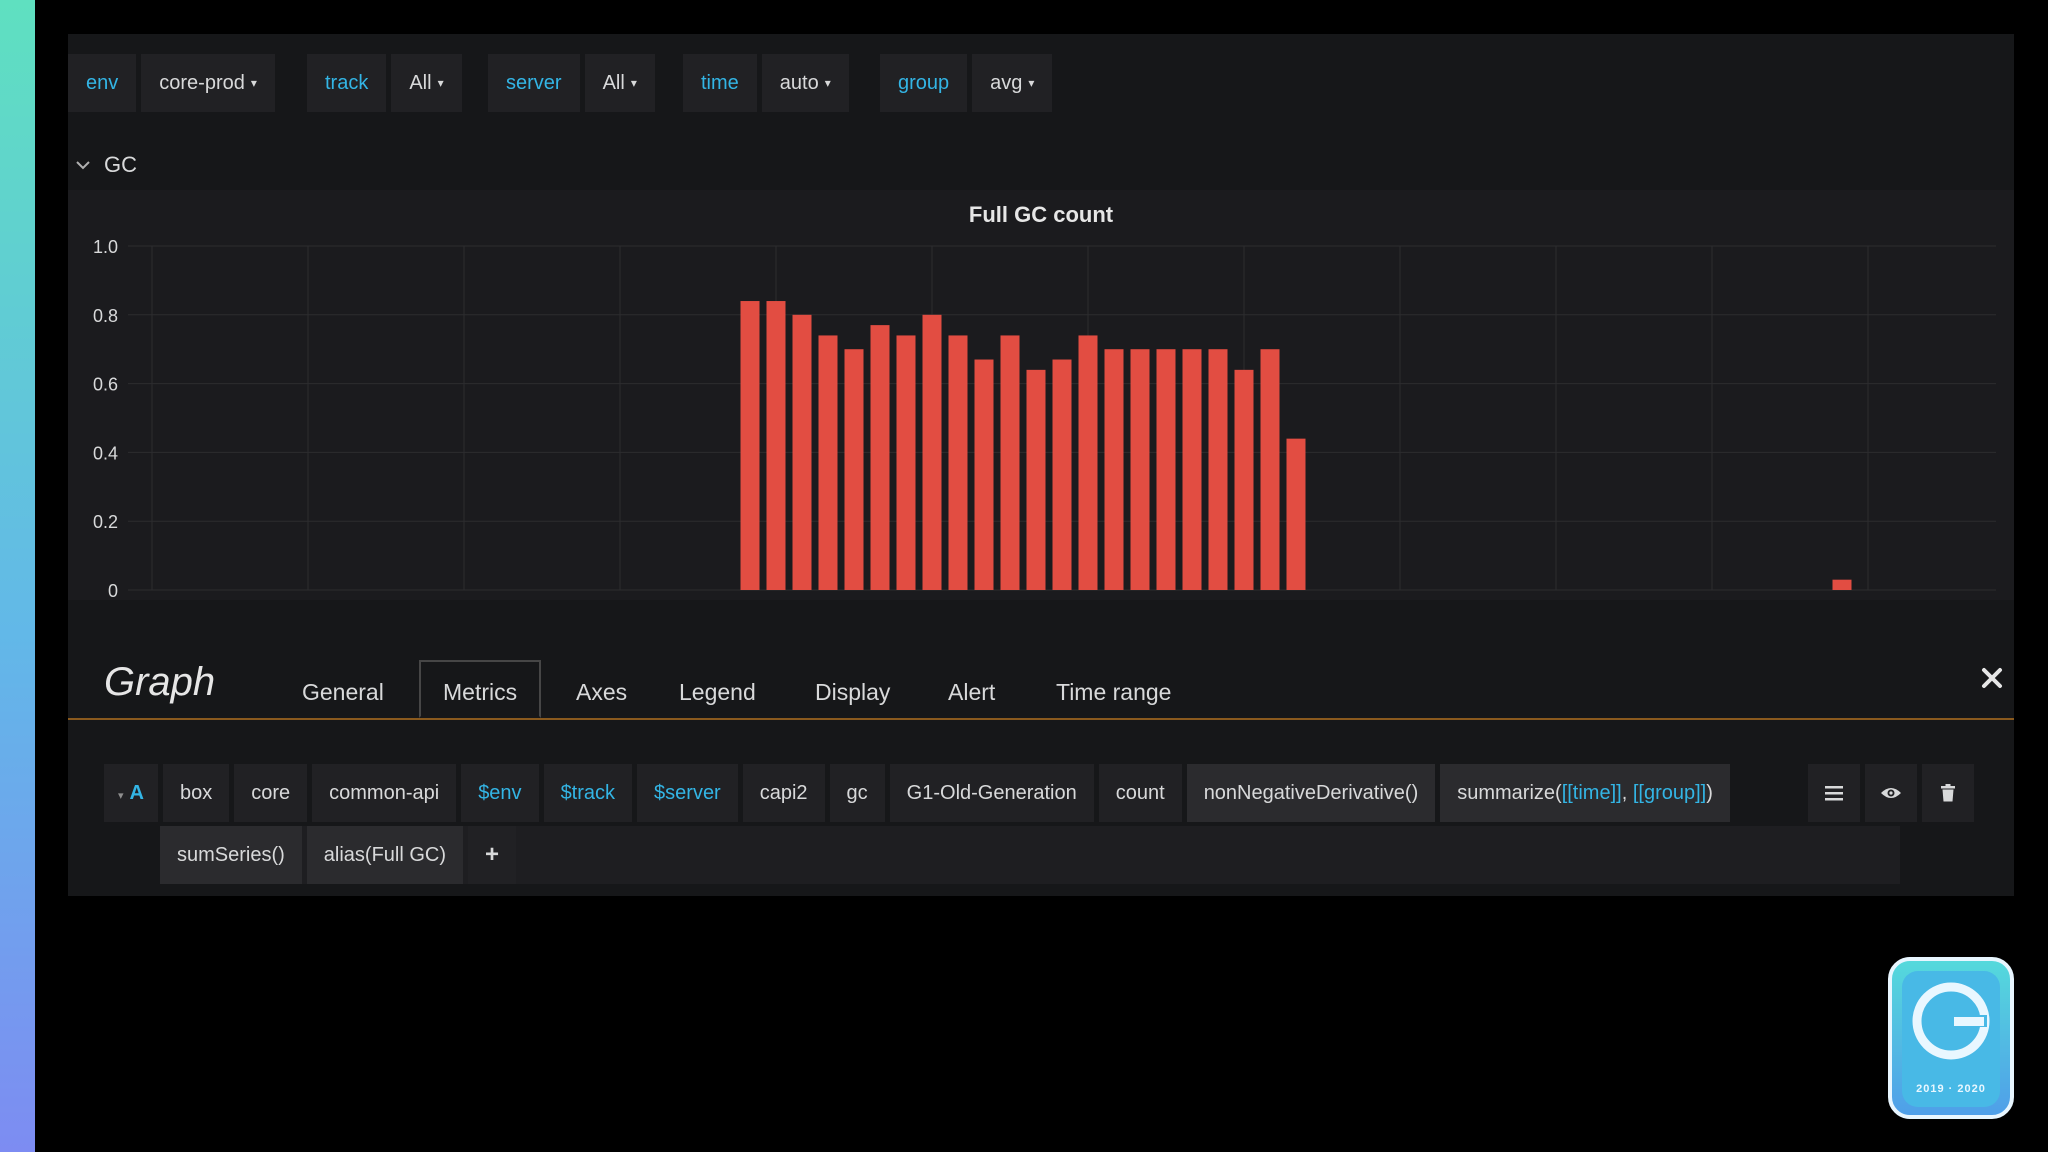 This screenshot has width=2048, height=1152. Describe the element at coordinates (924, 83) in the screenshot. I see `variable-label: group` at that location.